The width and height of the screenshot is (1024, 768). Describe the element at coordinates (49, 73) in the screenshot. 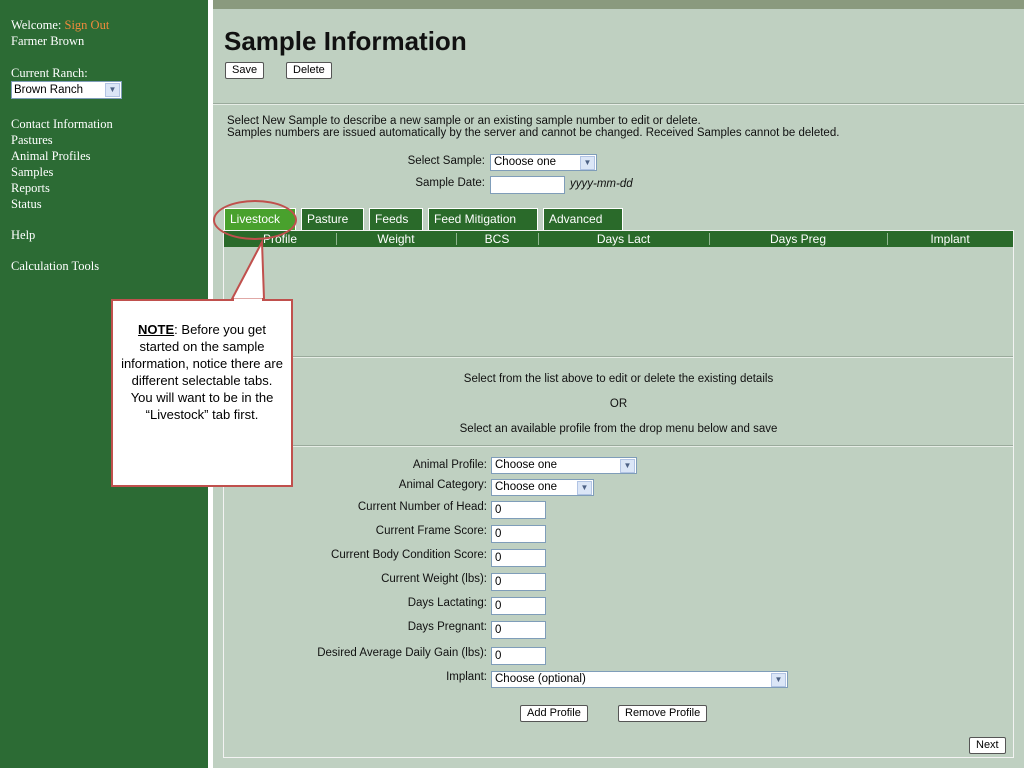

I see `current-ranch-label: Current Ranch:` at that location.